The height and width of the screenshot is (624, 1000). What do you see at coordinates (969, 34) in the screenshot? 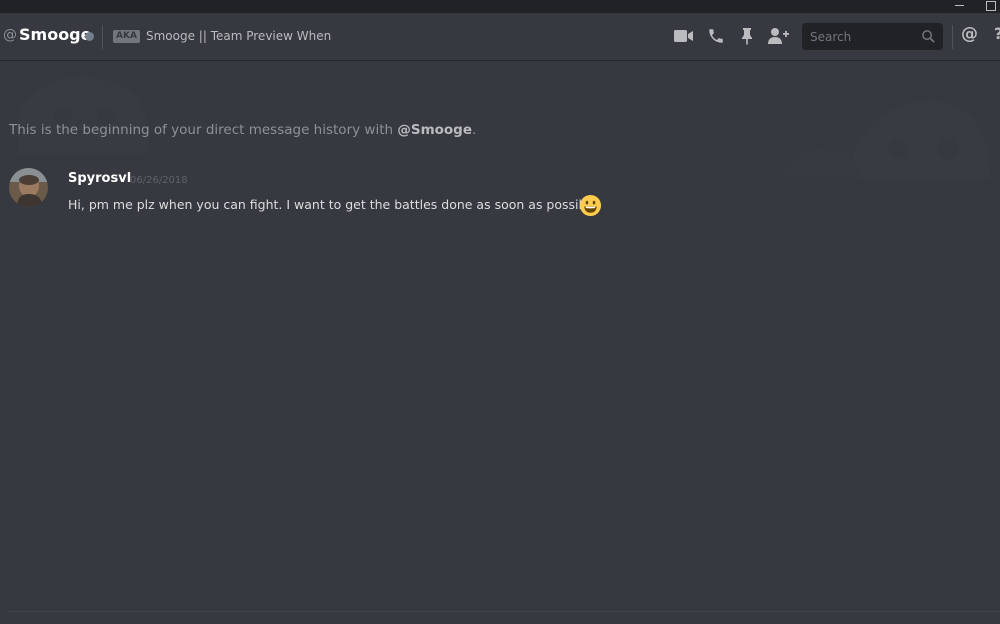
I see `mention-icon: @` at bounding box center [969, 34].